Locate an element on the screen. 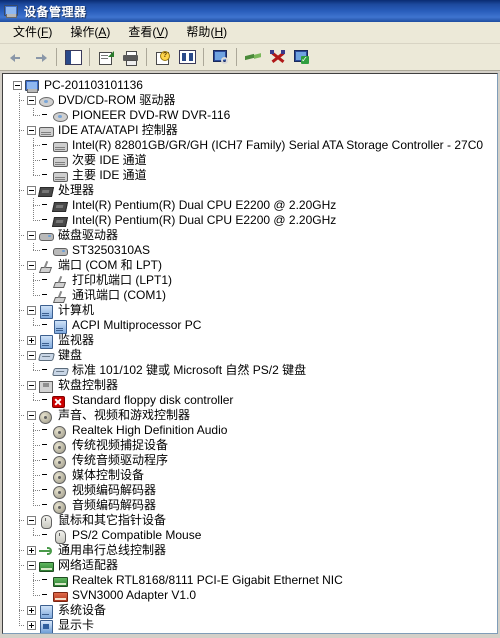 The image size is (500, 638). tree-node: Standard floppy disk controller is located at coordinates (250, 400).